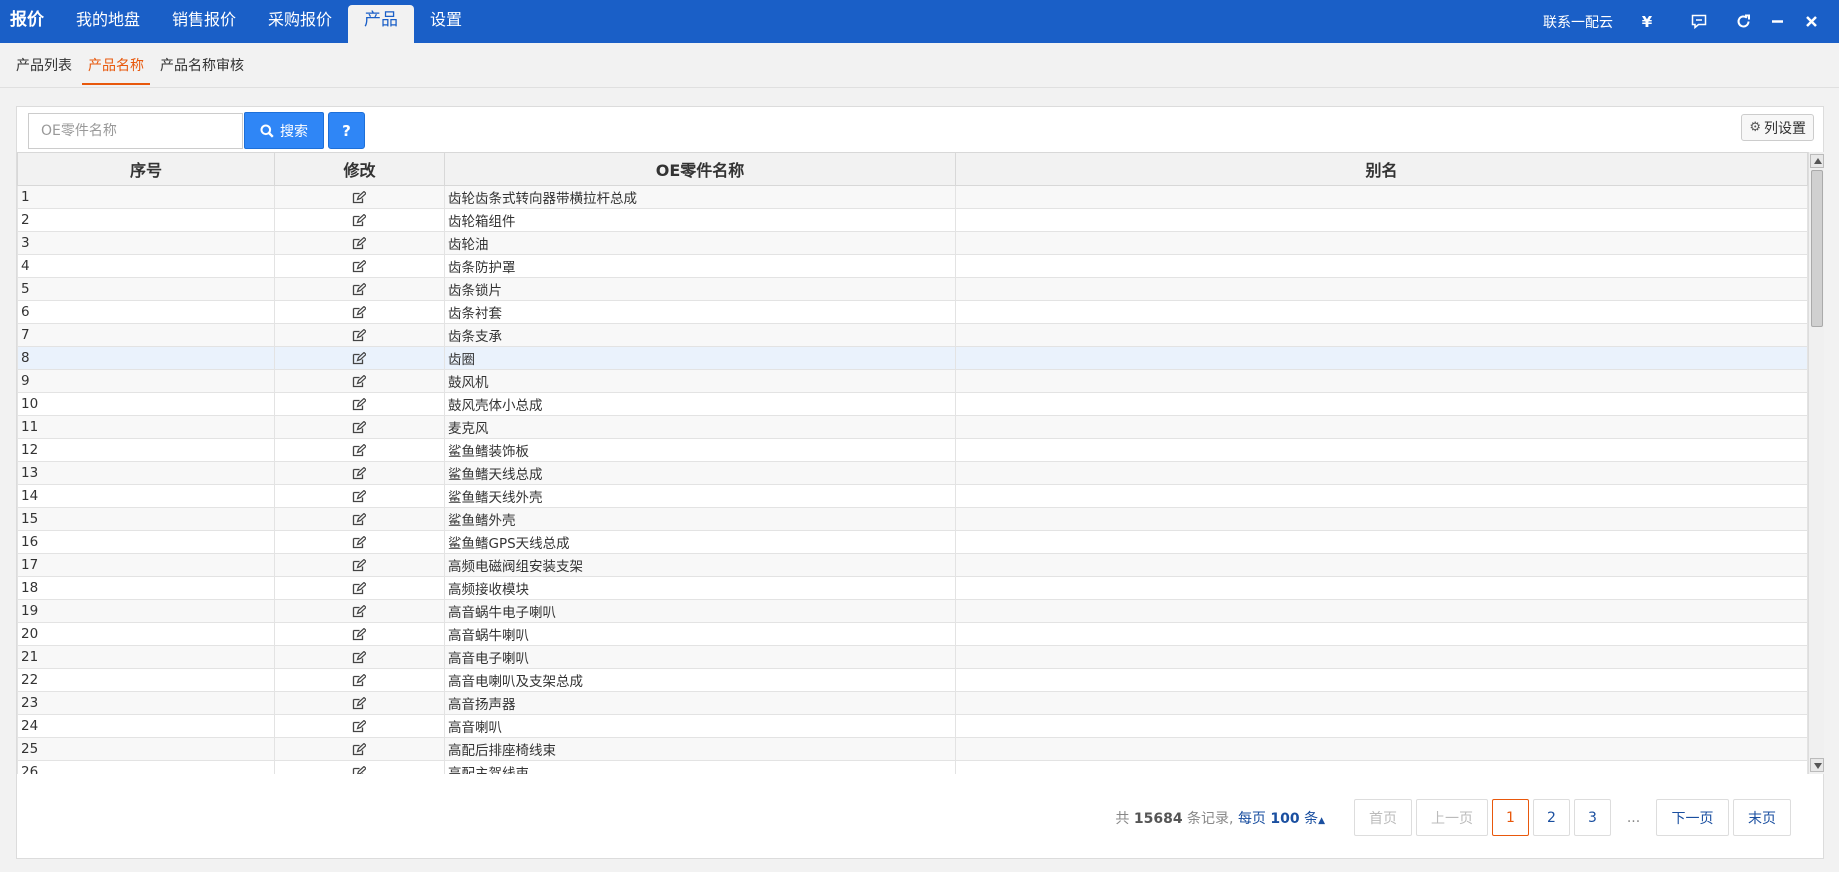 Image resolution: width=1839 pixels, height=872 pixels. I want to click on first-page-button: 首页, so click(1383, 817).